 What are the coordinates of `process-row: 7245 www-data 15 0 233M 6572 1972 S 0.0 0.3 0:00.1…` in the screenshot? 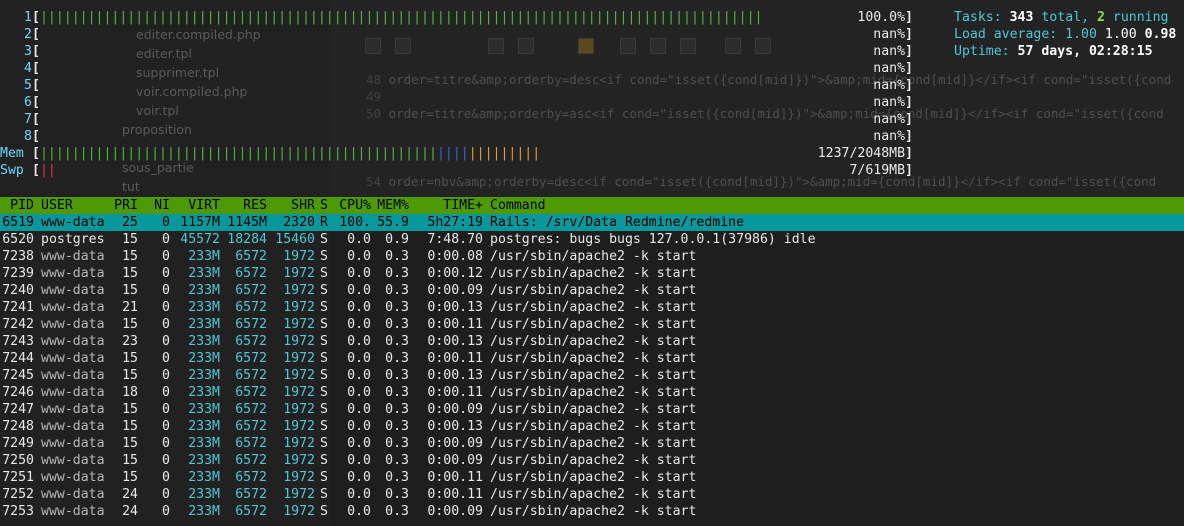 It's located at (592, 375).